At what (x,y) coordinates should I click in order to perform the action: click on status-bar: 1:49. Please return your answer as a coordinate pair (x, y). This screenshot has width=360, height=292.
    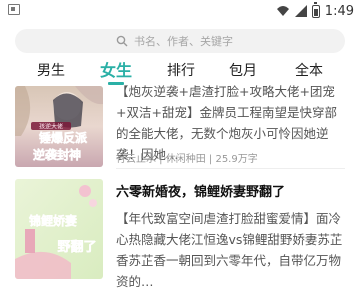
    Looking at the image, I should click on (180, 12).